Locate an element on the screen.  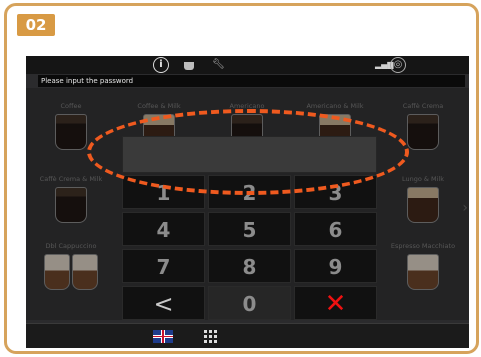
grid-icon is located at coordinates (210, 336).